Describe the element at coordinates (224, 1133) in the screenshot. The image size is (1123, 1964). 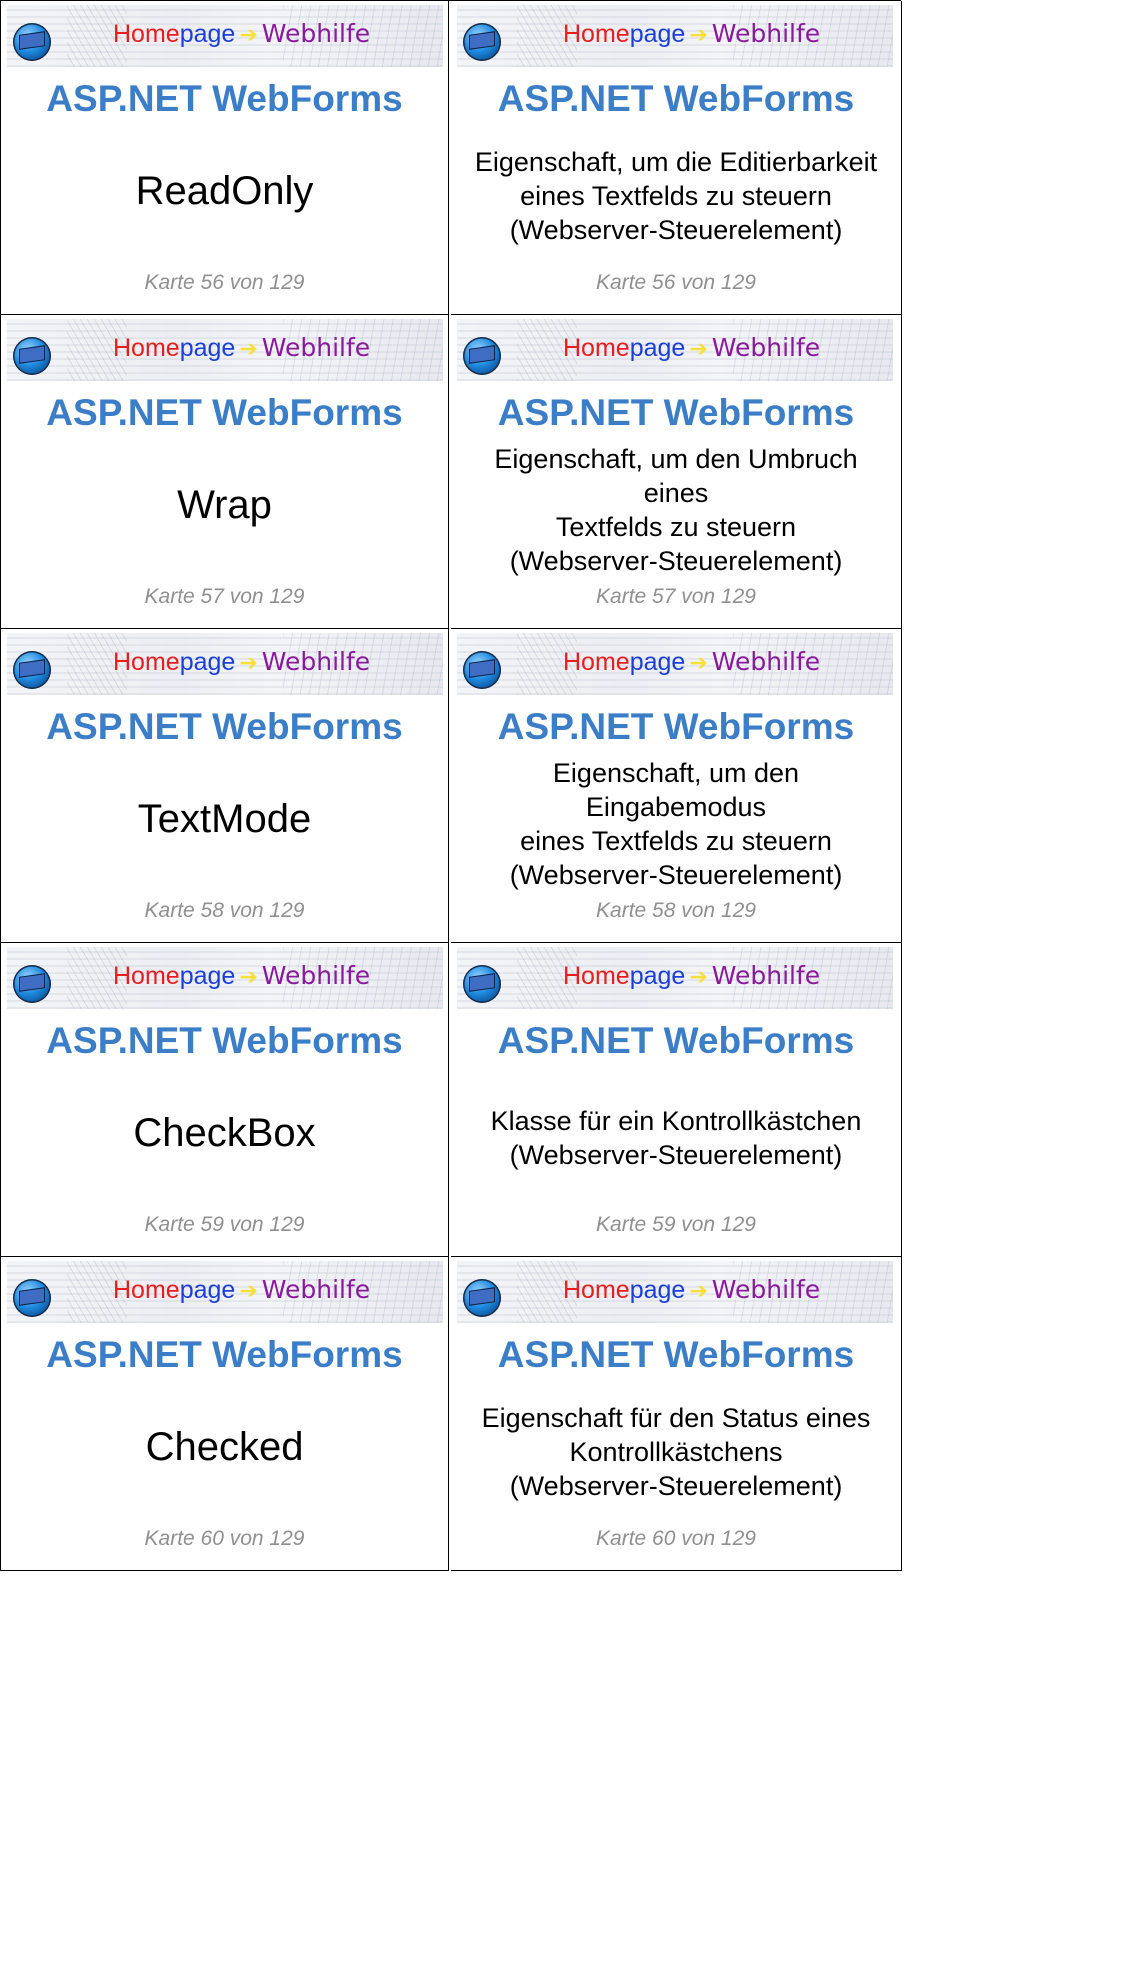
I see `card-term: CheckBox` at that location.